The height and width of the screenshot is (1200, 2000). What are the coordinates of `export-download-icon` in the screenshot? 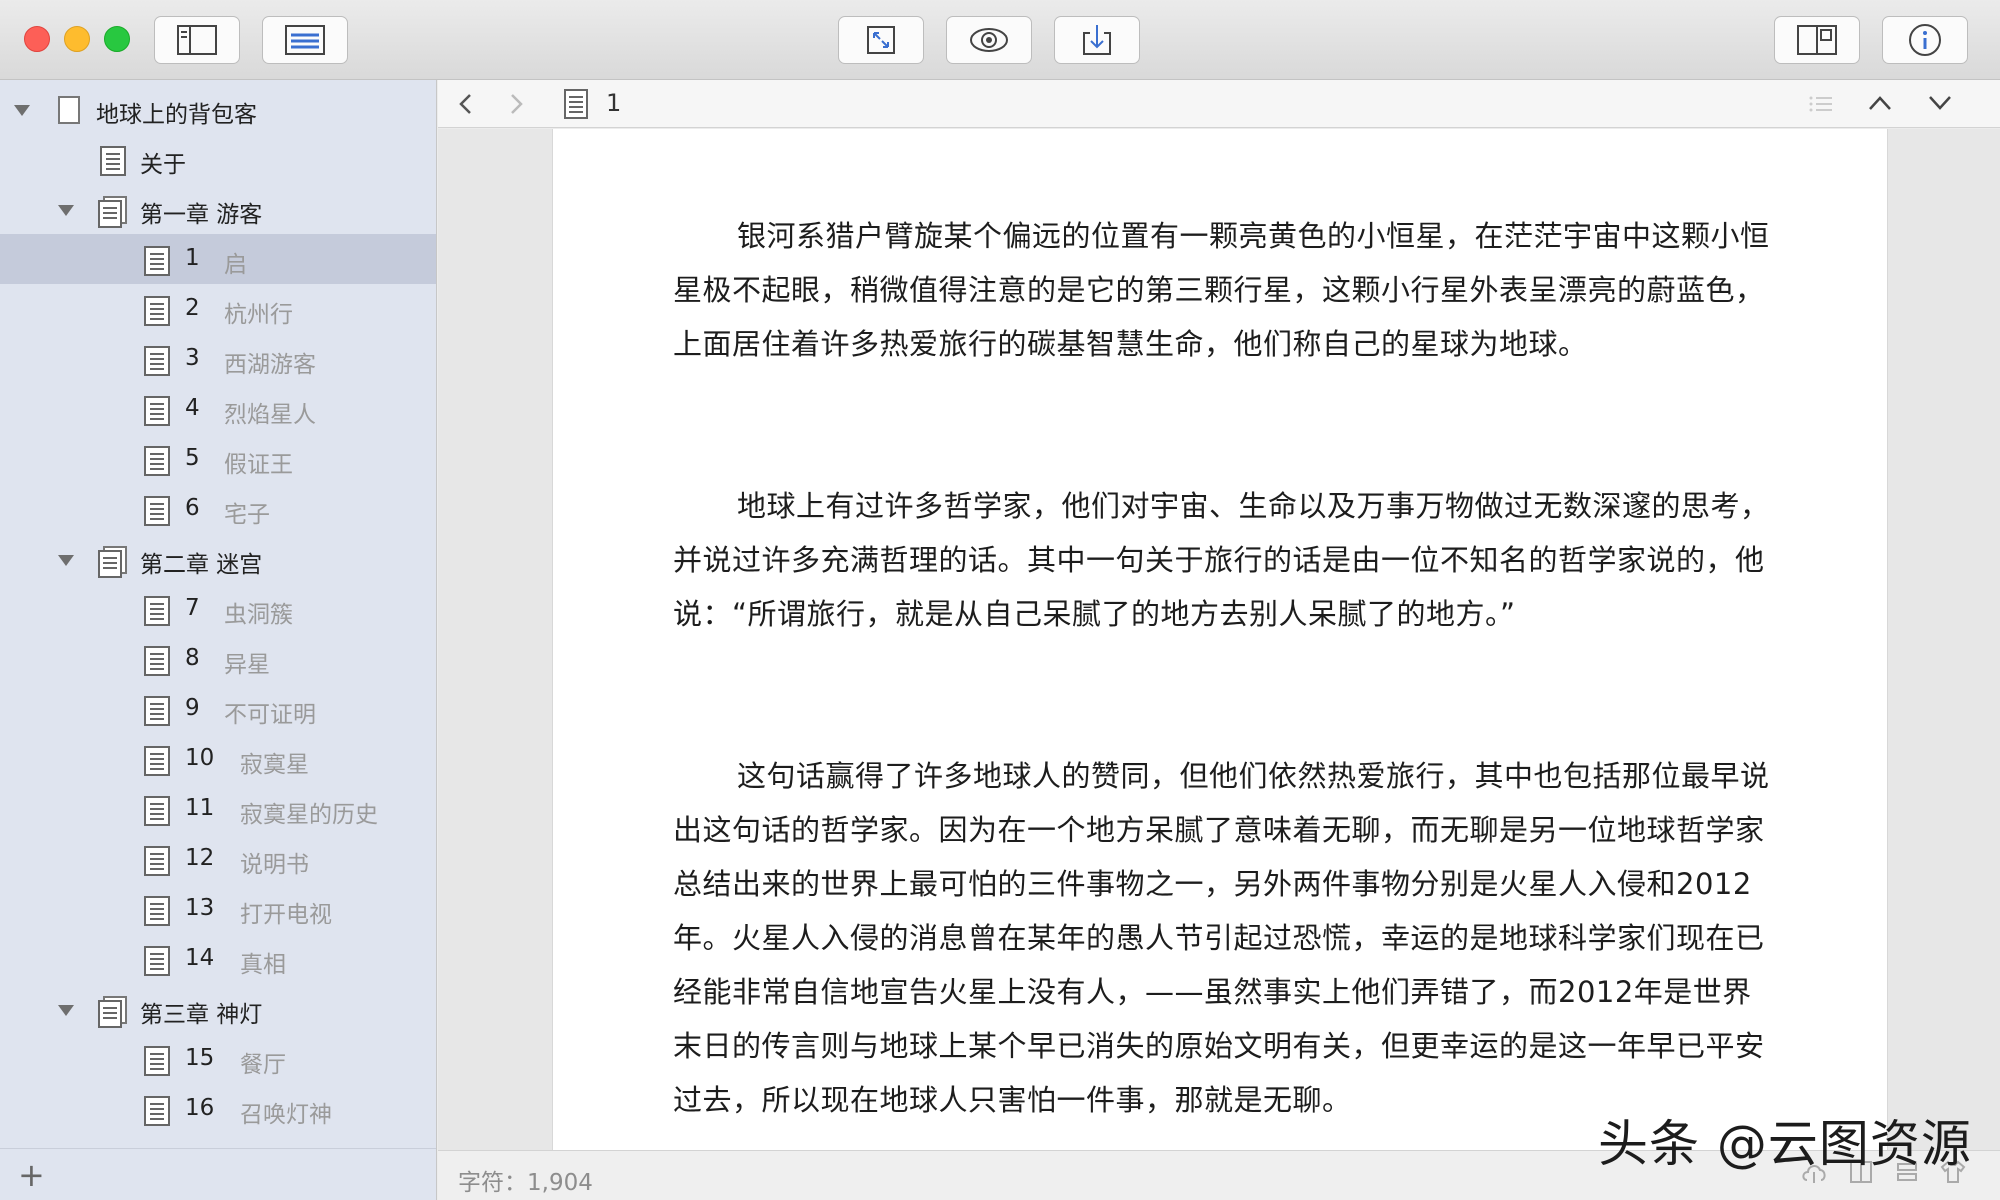 It's located at (1097, 40).